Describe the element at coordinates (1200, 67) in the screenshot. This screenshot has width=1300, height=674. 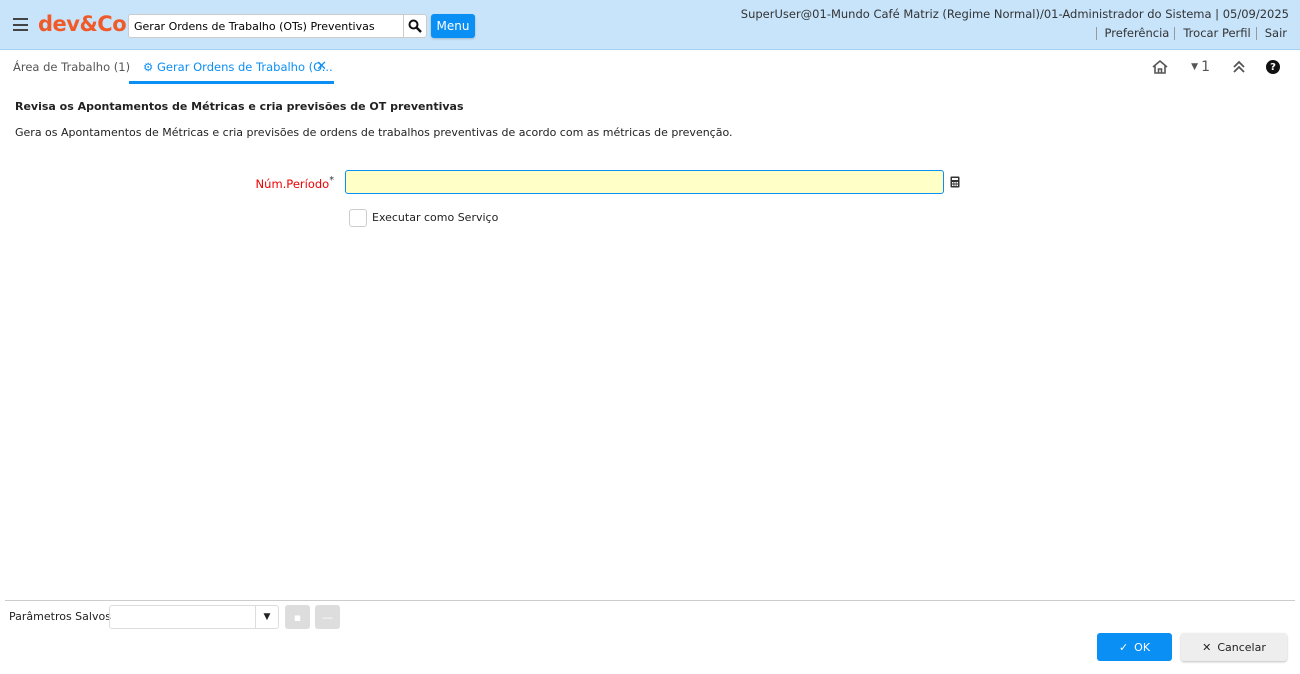
I see `tabs-dropdown: ▼ 1` at that location.